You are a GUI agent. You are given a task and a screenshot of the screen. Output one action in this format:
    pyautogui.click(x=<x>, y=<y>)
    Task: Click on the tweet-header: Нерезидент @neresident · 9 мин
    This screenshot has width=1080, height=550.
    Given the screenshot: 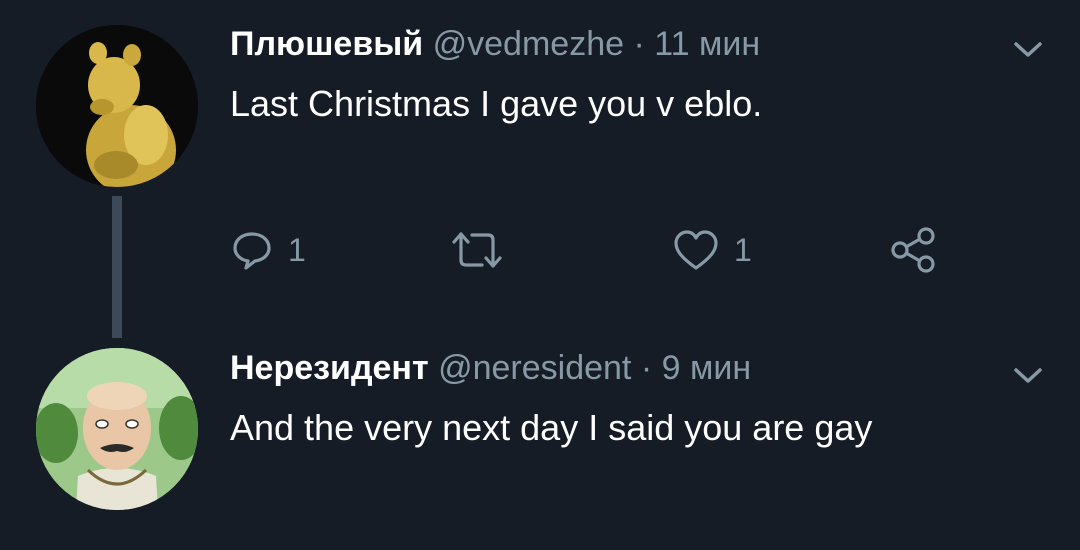 What is the action you would take?
    pyautogui.click(x=490, y=368)
    